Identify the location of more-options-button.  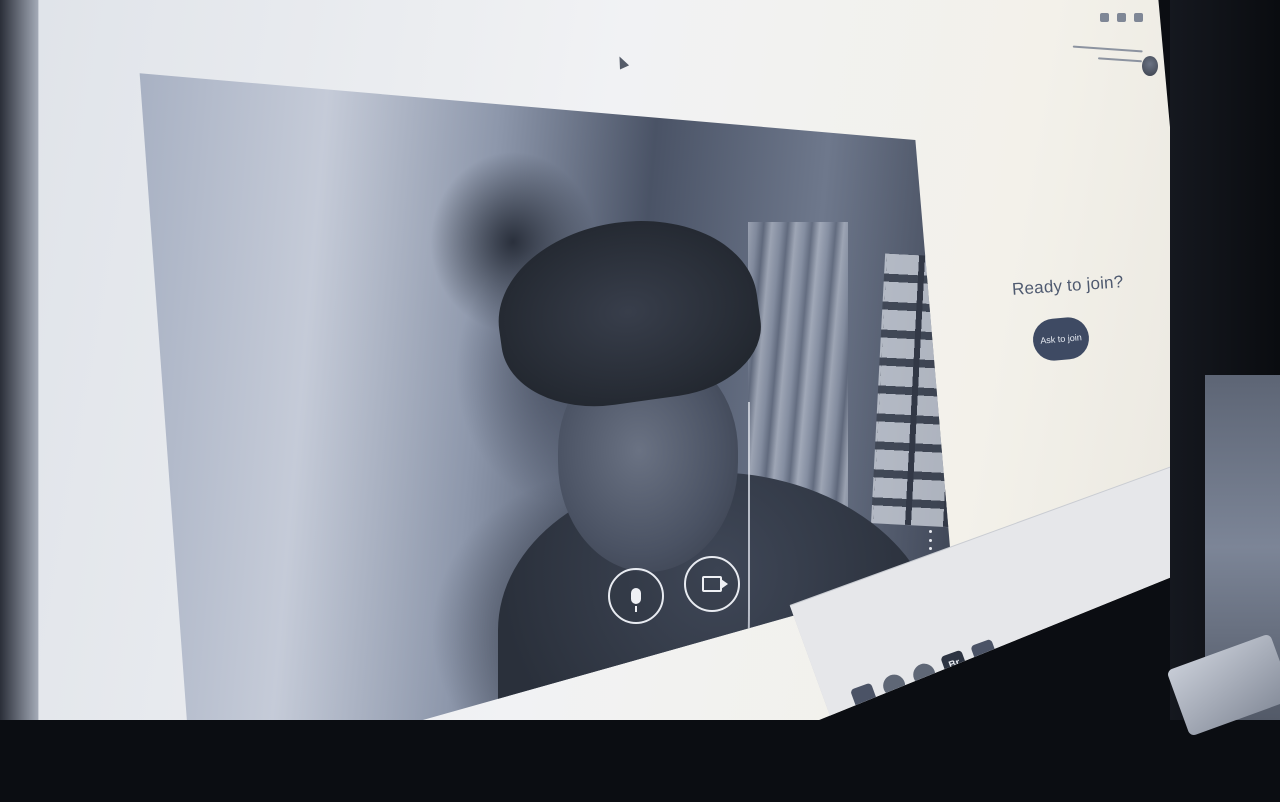
(930, 540).